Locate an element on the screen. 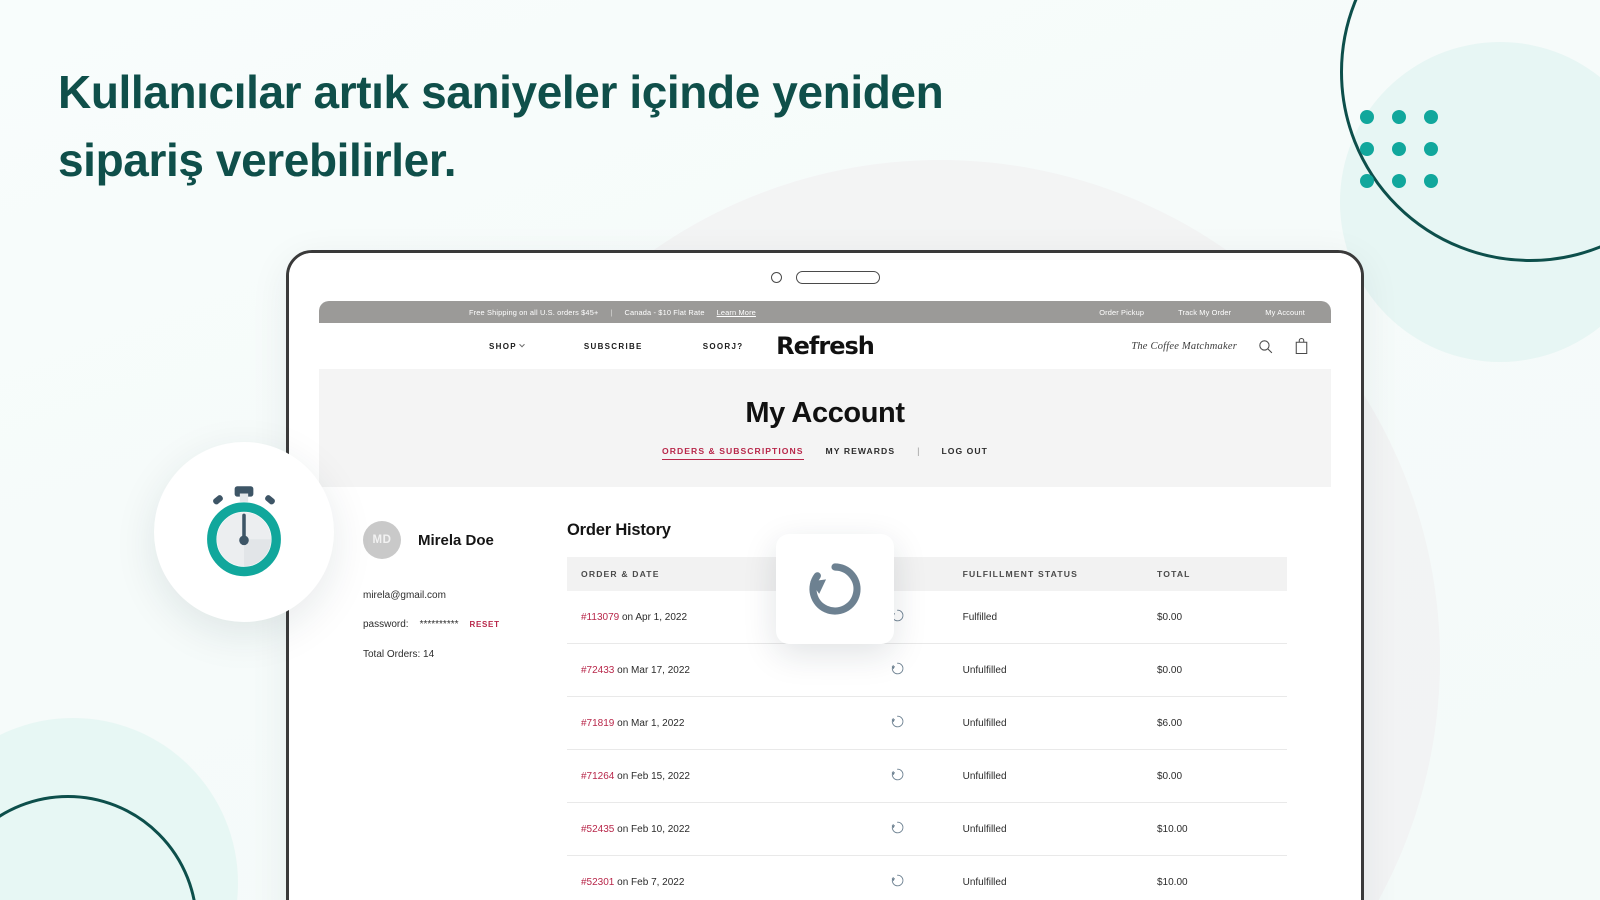  cell-order-date: #71819 on Mar 1, 2022 is located at coordinates (711, 723).